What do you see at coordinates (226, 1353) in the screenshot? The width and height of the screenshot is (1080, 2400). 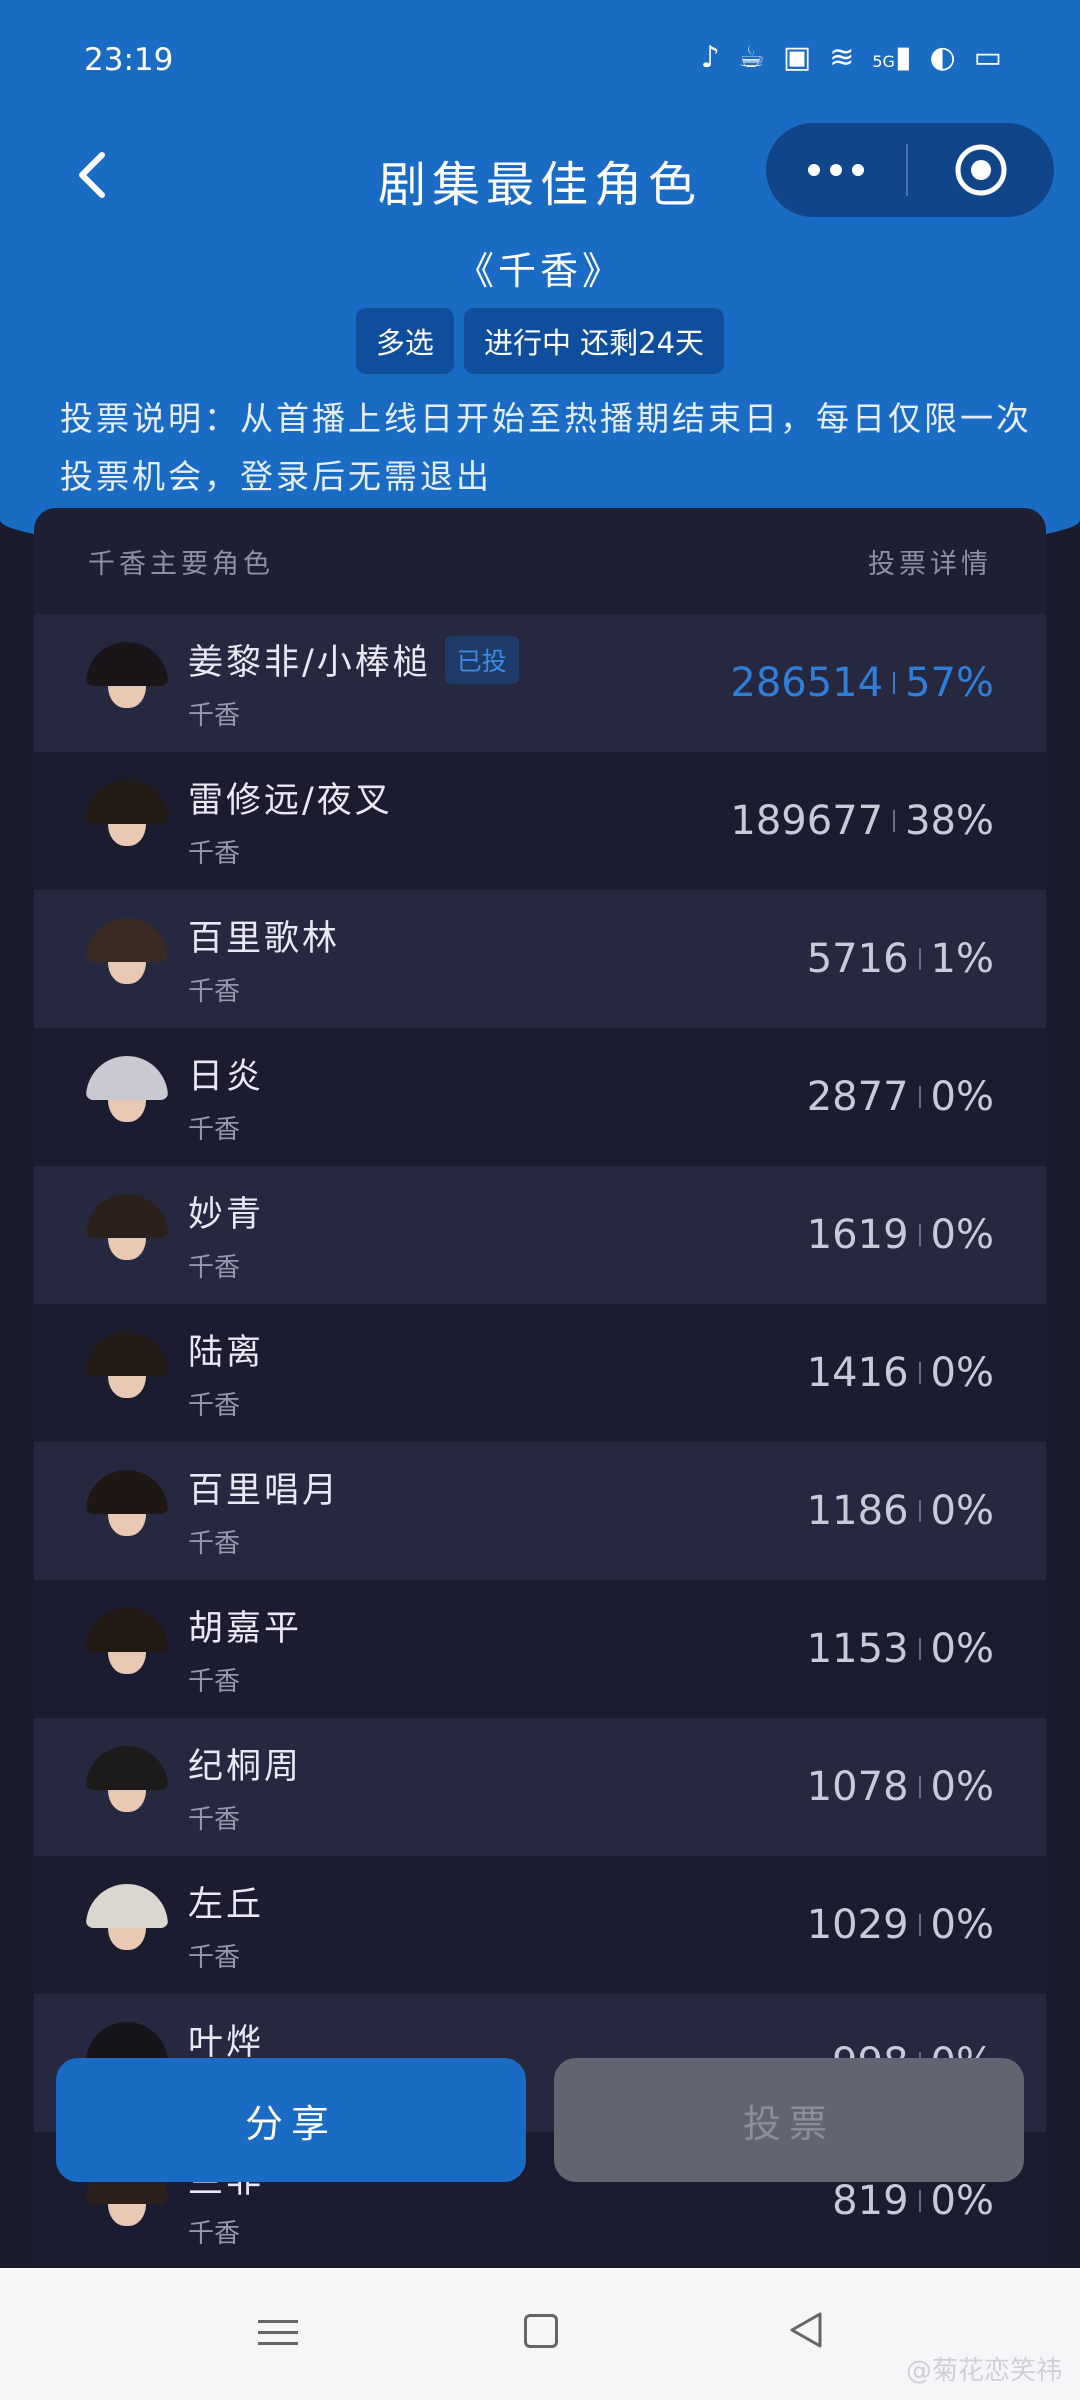 I see `character-name: 陆离` at bounding box center [226, 1353].